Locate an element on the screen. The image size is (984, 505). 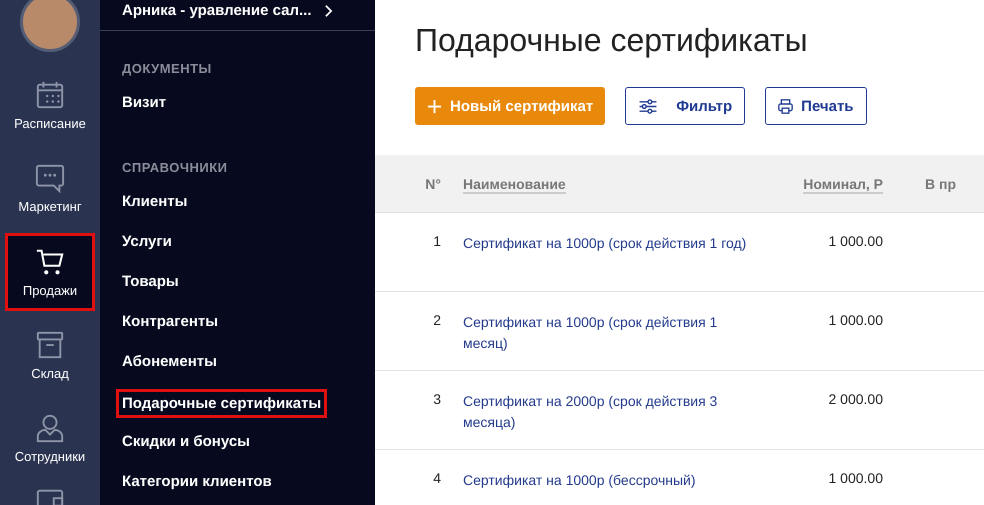
sidebar-label: Склад is located at coordinates (50, 373).